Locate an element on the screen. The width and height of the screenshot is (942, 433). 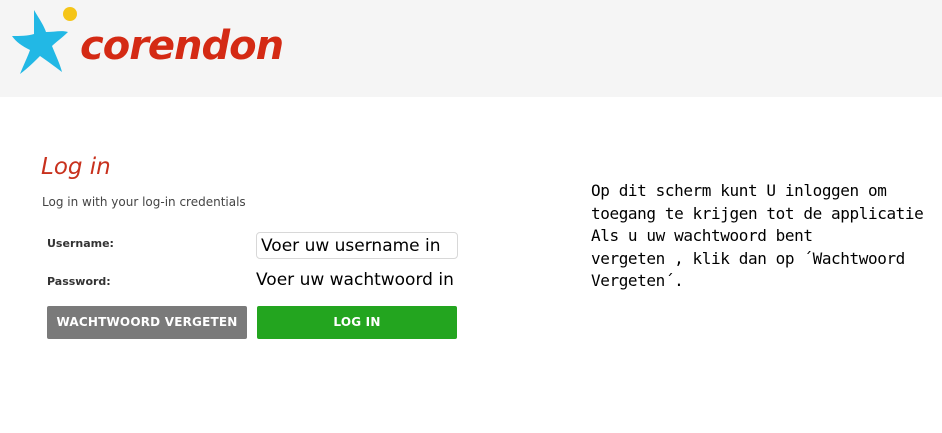
logo-wordmark: corendon is located at coordinates (182, 46).